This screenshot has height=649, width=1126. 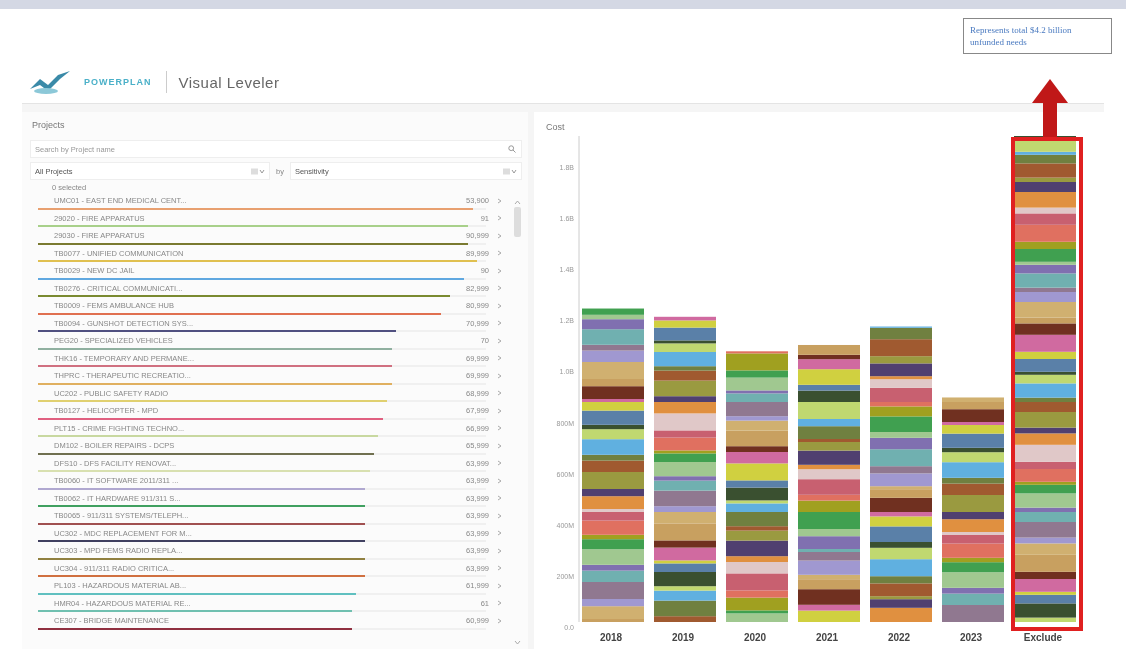 I want to click on year-label: 2020, so click(x=755, y=637).